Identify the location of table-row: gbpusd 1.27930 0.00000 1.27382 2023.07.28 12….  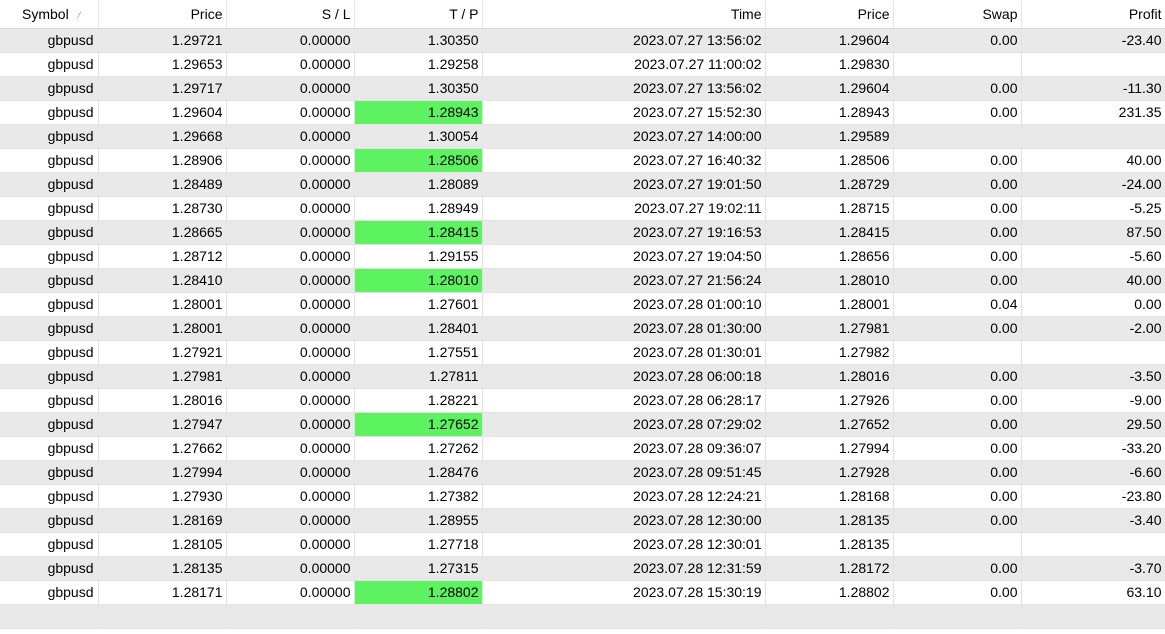
(582, 496).